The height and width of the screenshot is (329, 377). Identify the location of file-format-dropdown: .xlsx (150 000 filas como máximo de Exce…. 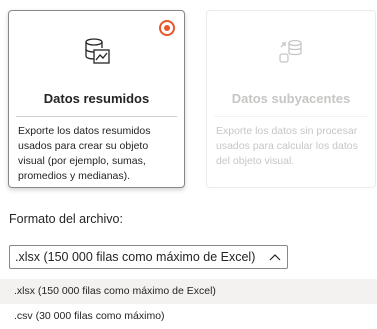
(148, 257).